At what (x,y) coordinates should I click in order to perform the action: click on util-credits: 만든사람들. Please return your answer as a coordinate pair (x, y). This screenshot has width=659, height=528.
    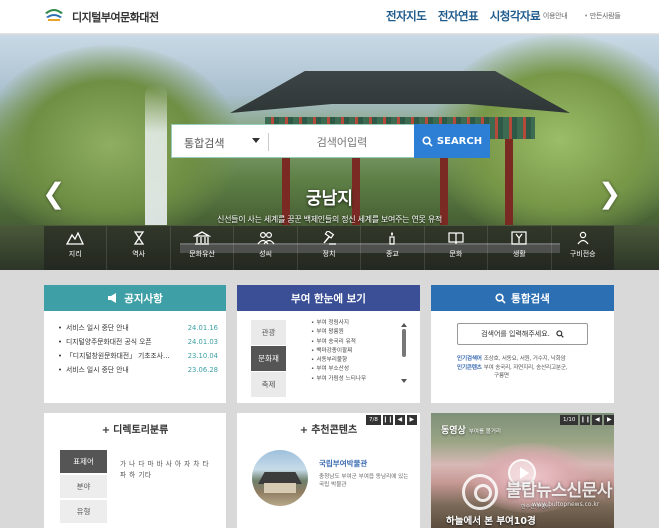
    Looking at the image, I should click on (602, 16).